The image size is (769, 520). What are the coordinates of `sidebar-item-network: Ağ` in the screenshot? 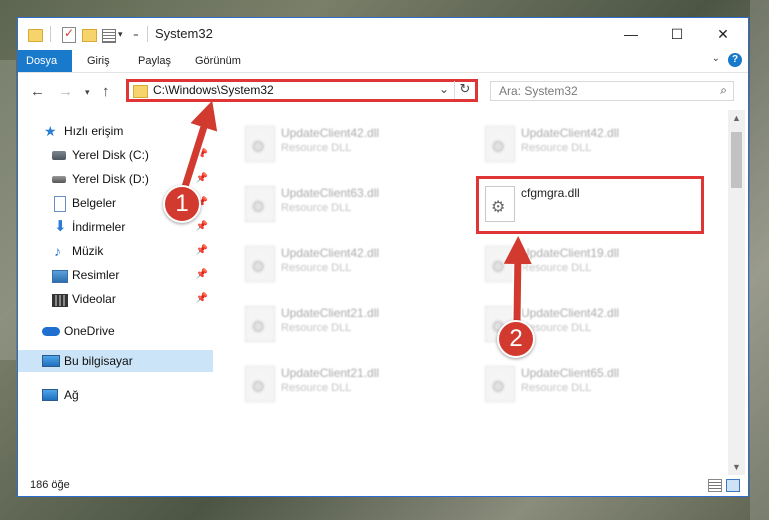 It's located at (115, 395).